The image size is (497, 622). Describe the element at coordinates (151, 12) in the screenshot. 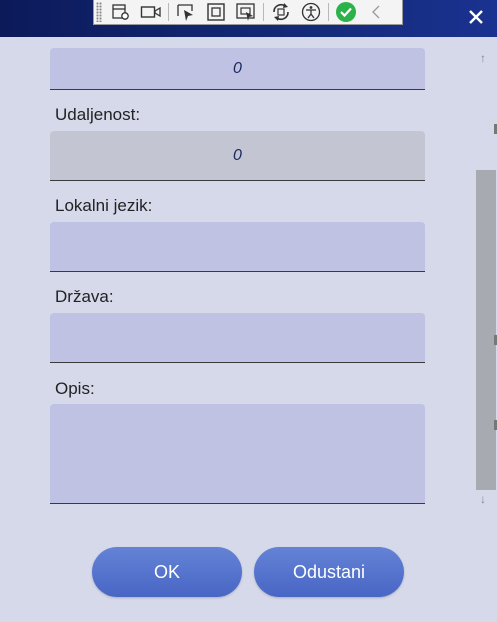

I see `video-icon` at that location.